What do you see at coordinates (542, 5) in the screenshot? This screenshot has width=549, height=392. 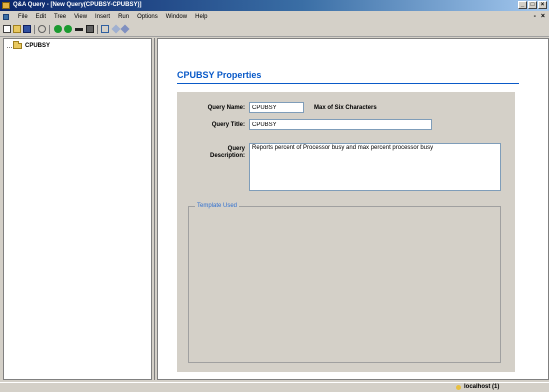 I see `close-button: ×` at bounding box center [542, 5].